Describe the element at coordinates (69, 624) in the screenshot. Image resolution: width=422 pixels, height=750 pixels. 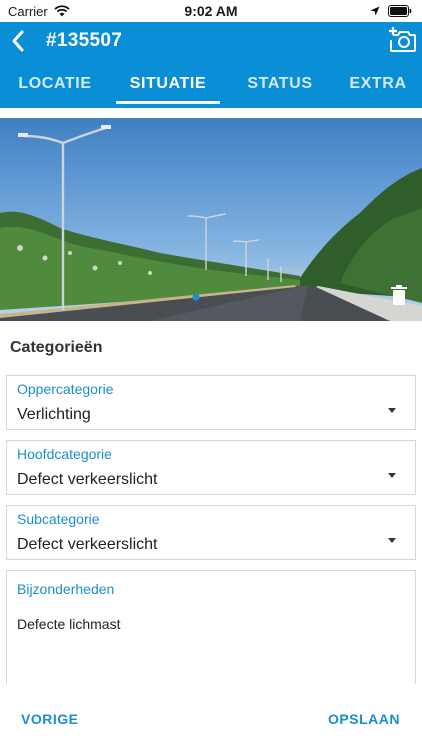
I see `field-value: Defecte lichmast` at that location.